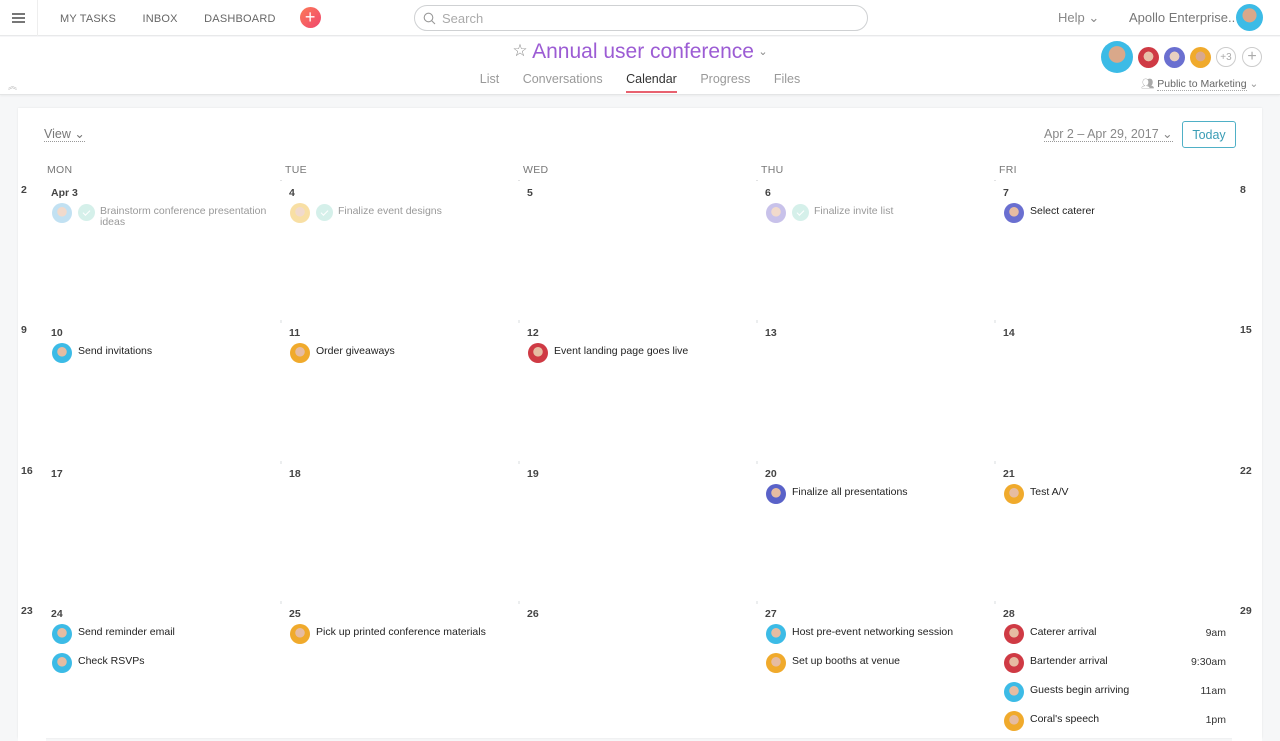 This screenshot has height=741, width=1280. I want to click on calendar-task: Check RSVPs, so click(163, 663).